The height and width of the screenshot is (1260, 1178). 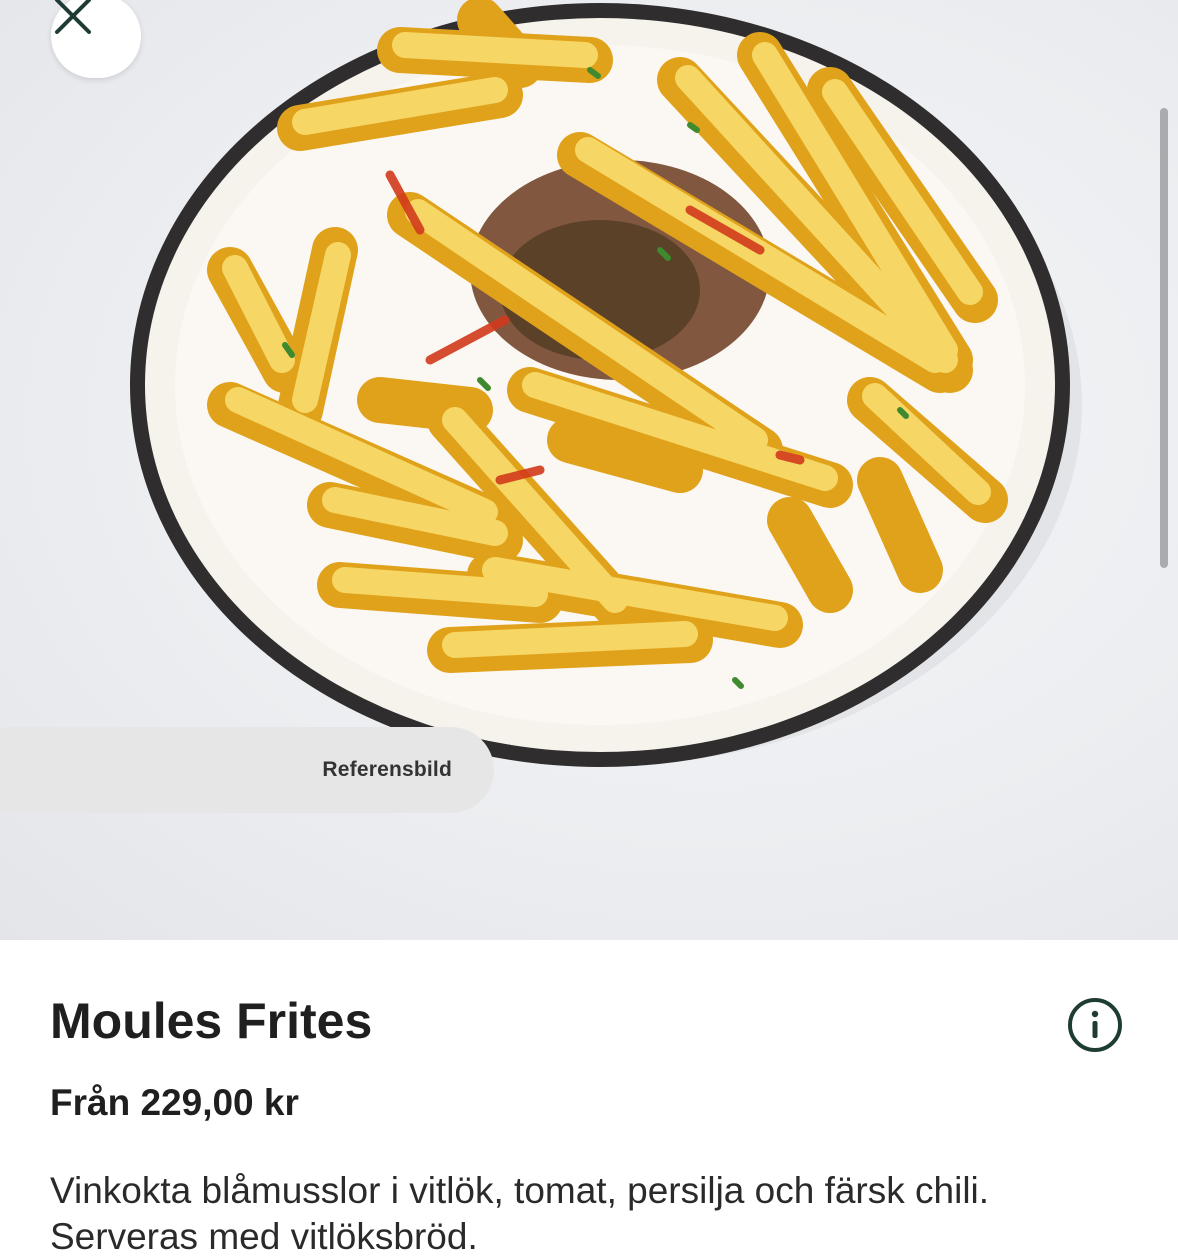 What do you see at coordinates (211, 1021) in the screenshot?
I see `product-title: Moules Frites` at bounding box center [211, 1021].